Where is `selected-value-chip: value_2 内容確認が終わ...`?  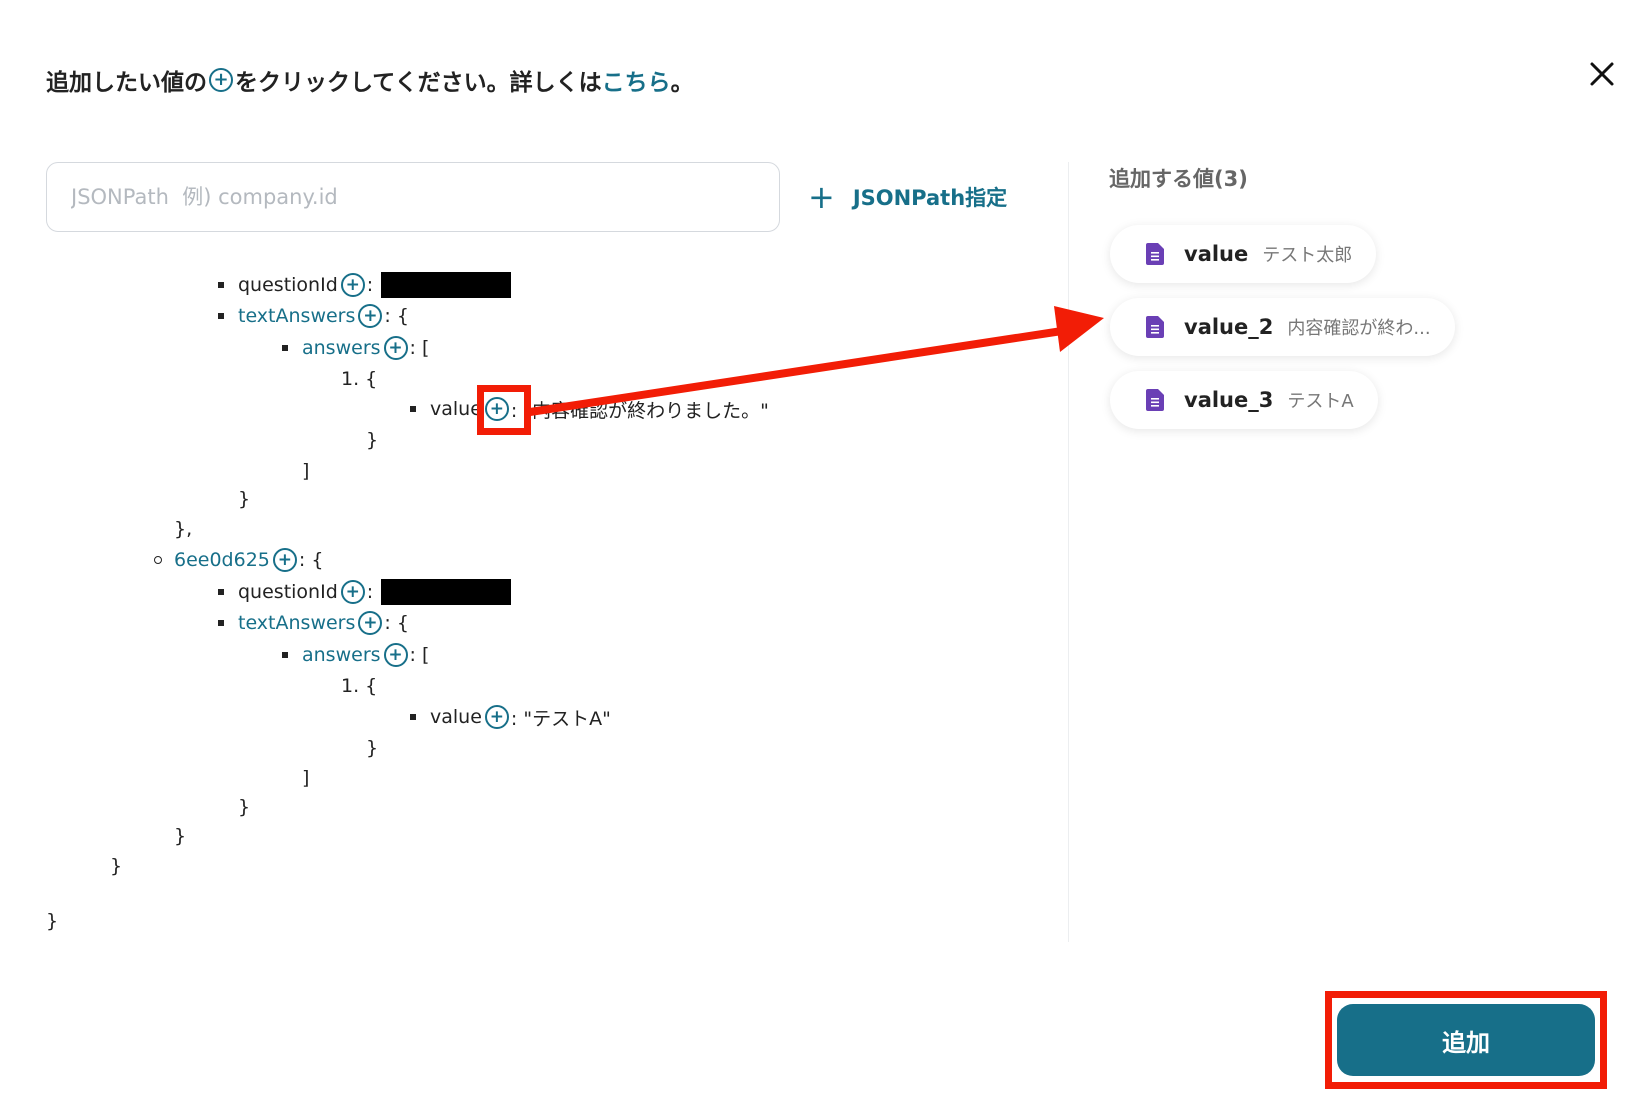 selected-value-chip: value_2 内容確認が終わ... is located at coordinates (1282, 327).